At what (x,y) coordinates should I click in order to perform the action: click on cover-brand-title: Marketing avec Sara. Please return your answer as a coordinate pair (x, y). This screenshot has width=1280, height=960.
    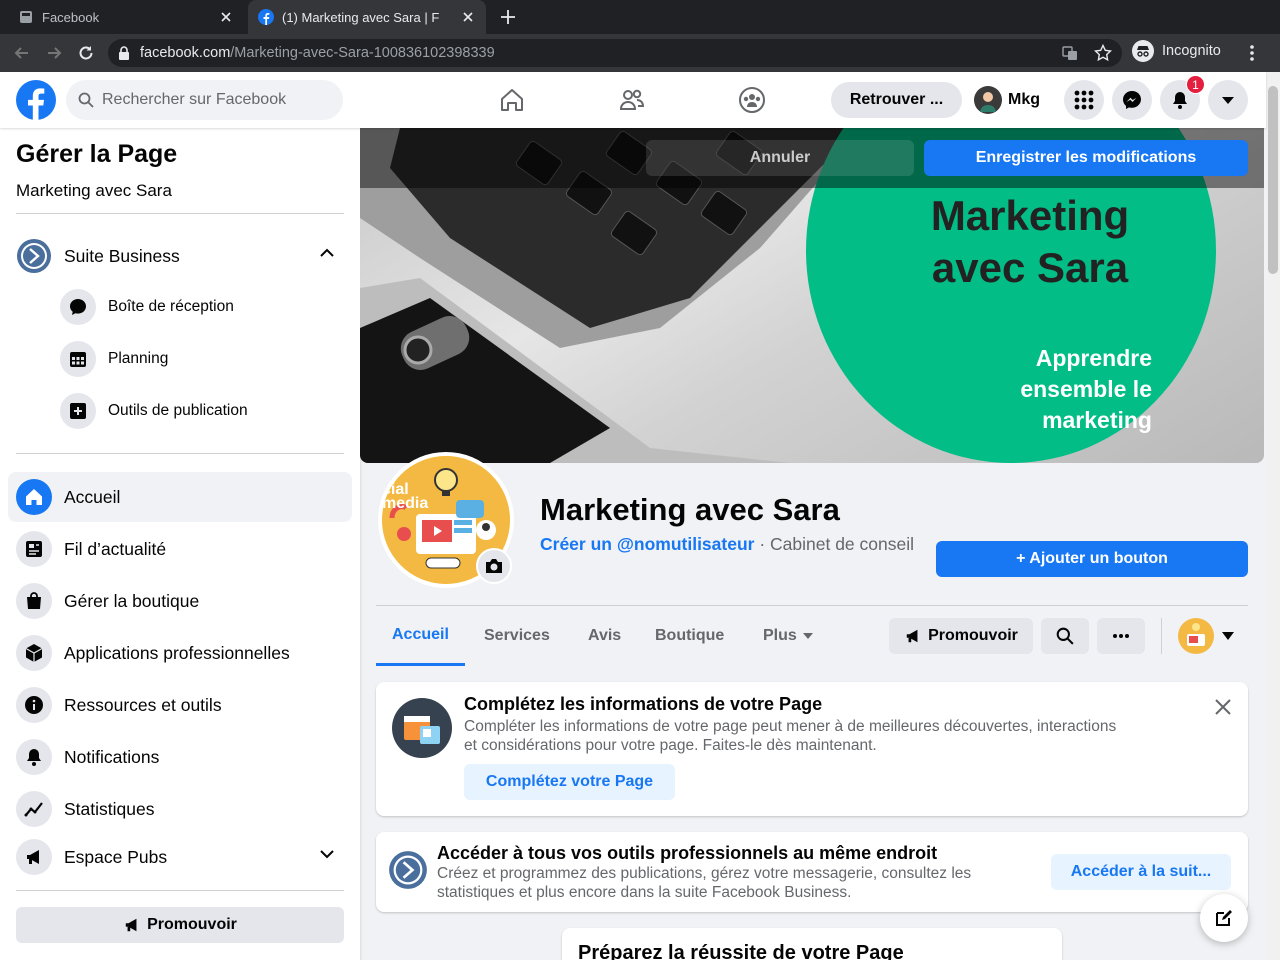
    Looking at the image, I should click on (1030, 242).